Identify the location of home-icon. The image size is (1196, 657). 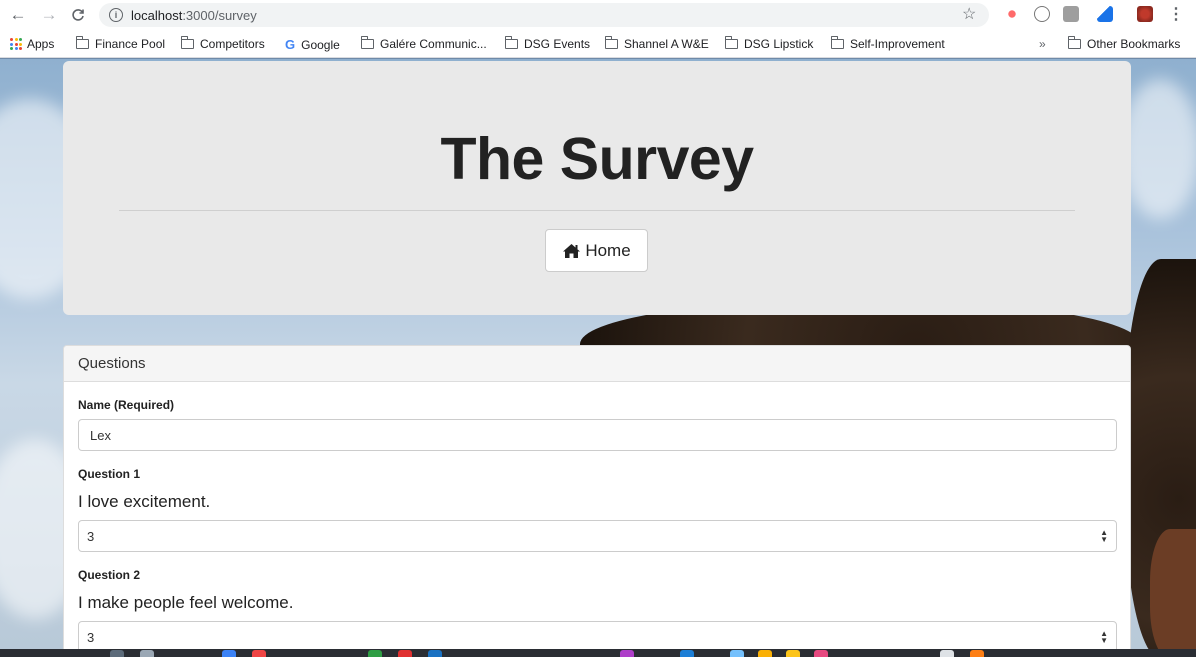
(572, 250).